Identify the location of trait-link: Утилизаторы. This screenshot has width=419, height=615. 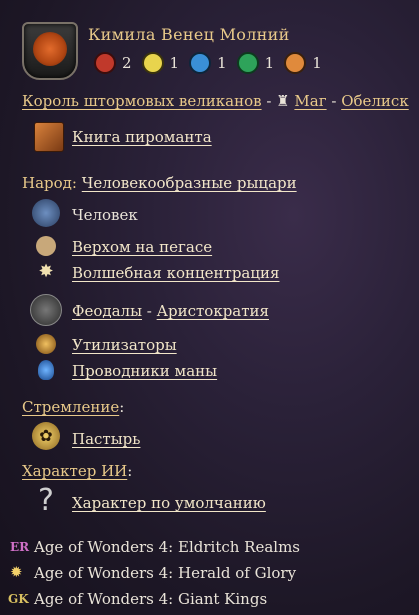
(124, 345).